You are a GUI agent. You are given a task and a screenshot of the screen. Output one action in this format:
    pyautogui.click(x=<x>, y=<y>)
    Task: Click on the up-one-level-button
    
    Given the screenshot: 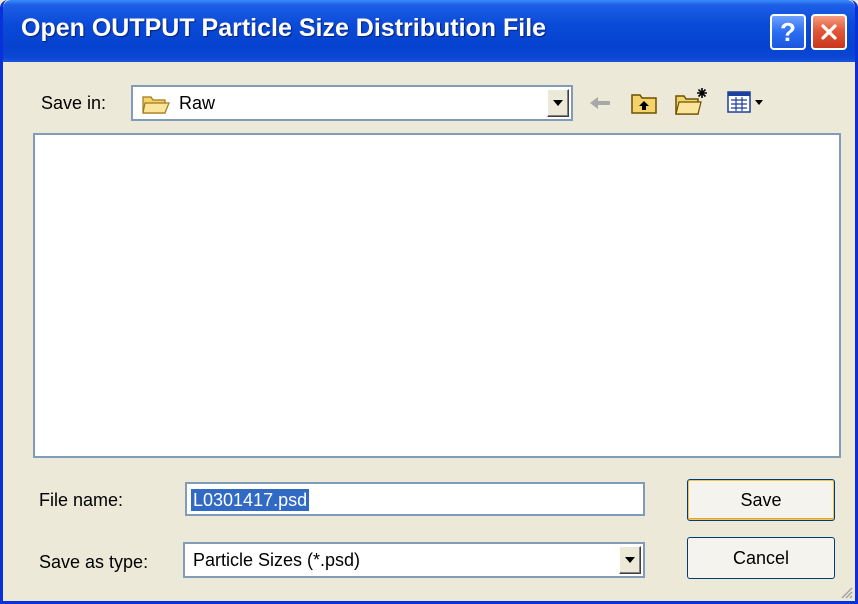 What is the action you would take?
    pyautogui.click(x=644, y=102)
    